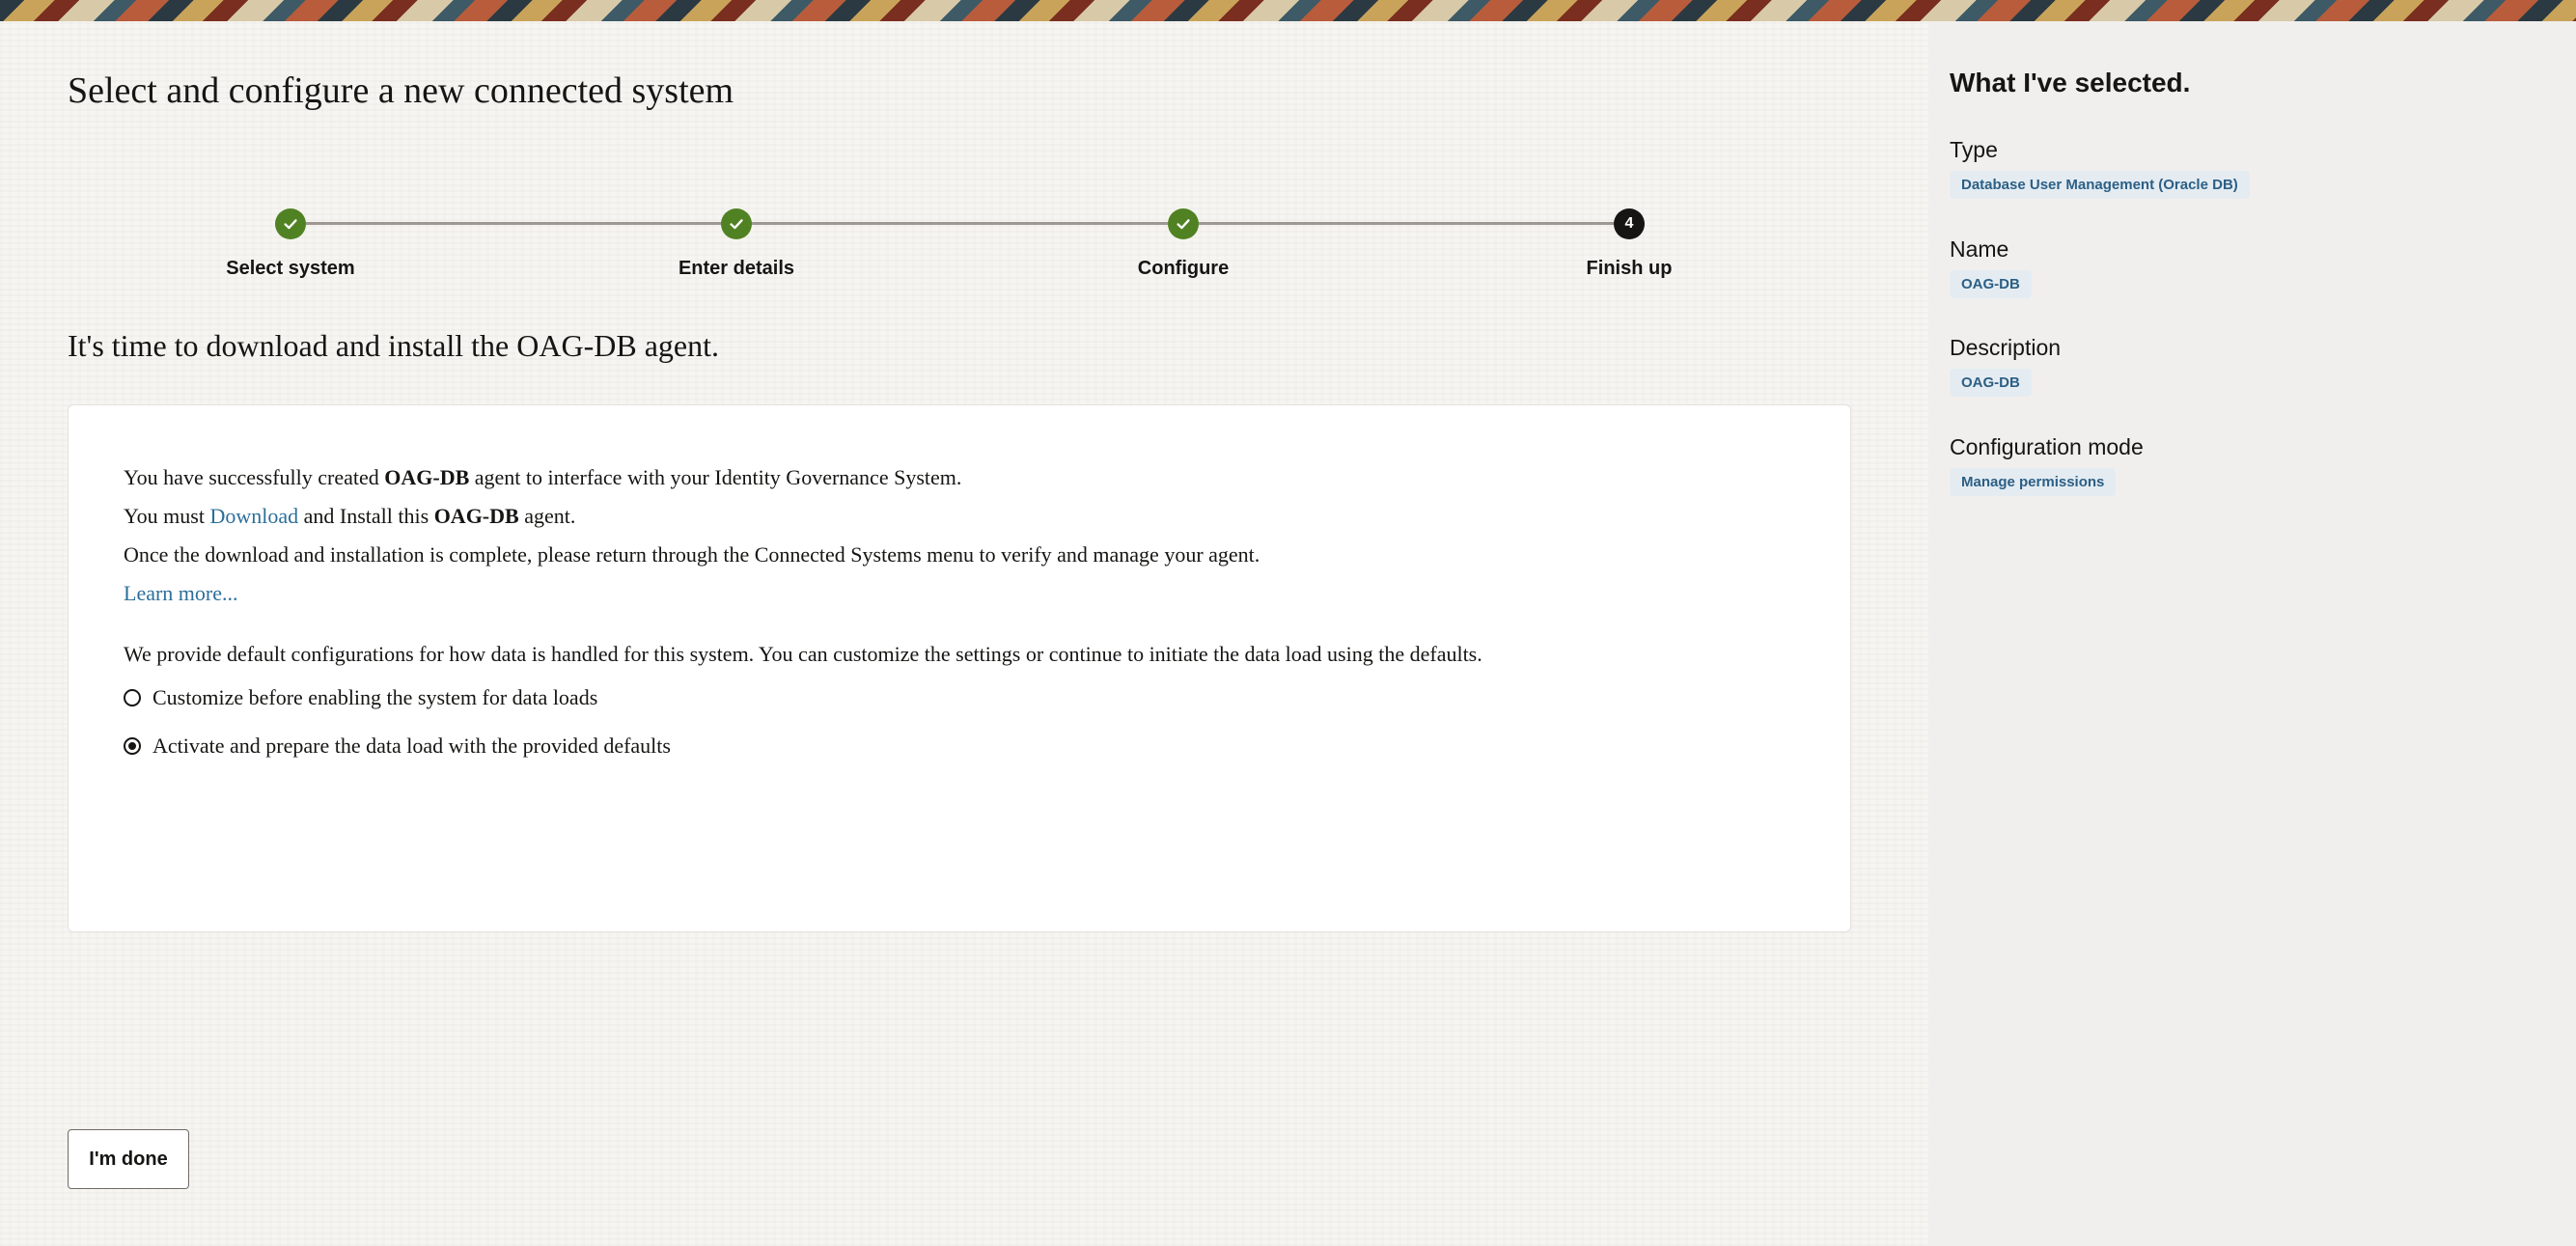 The height and width of the screenshot is (1246, 2576). What do you see at coordinates (132, 697) in the screenshot?
I see `radio-unchecked-icon` at bounding box center [132, 697].